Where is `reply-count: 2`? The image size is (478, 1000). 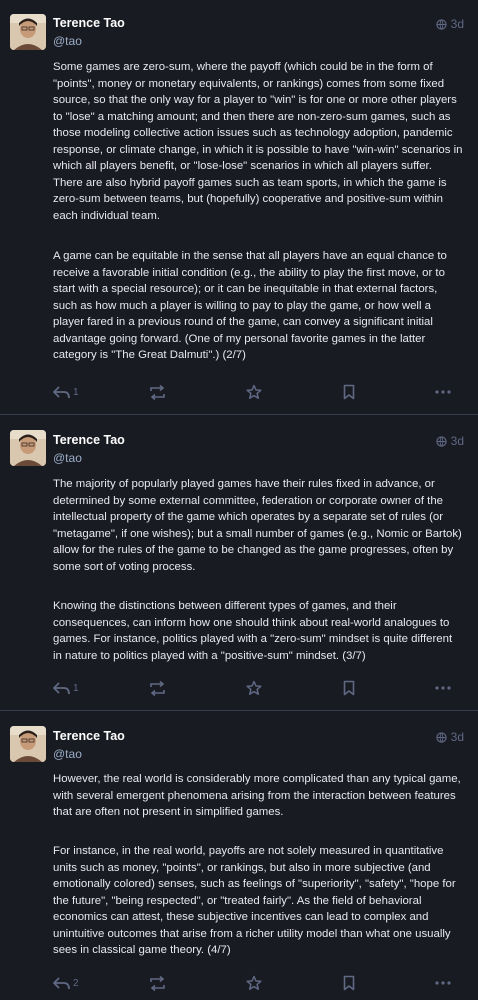
reply-count: 2 is located at coordinates (76, 983).